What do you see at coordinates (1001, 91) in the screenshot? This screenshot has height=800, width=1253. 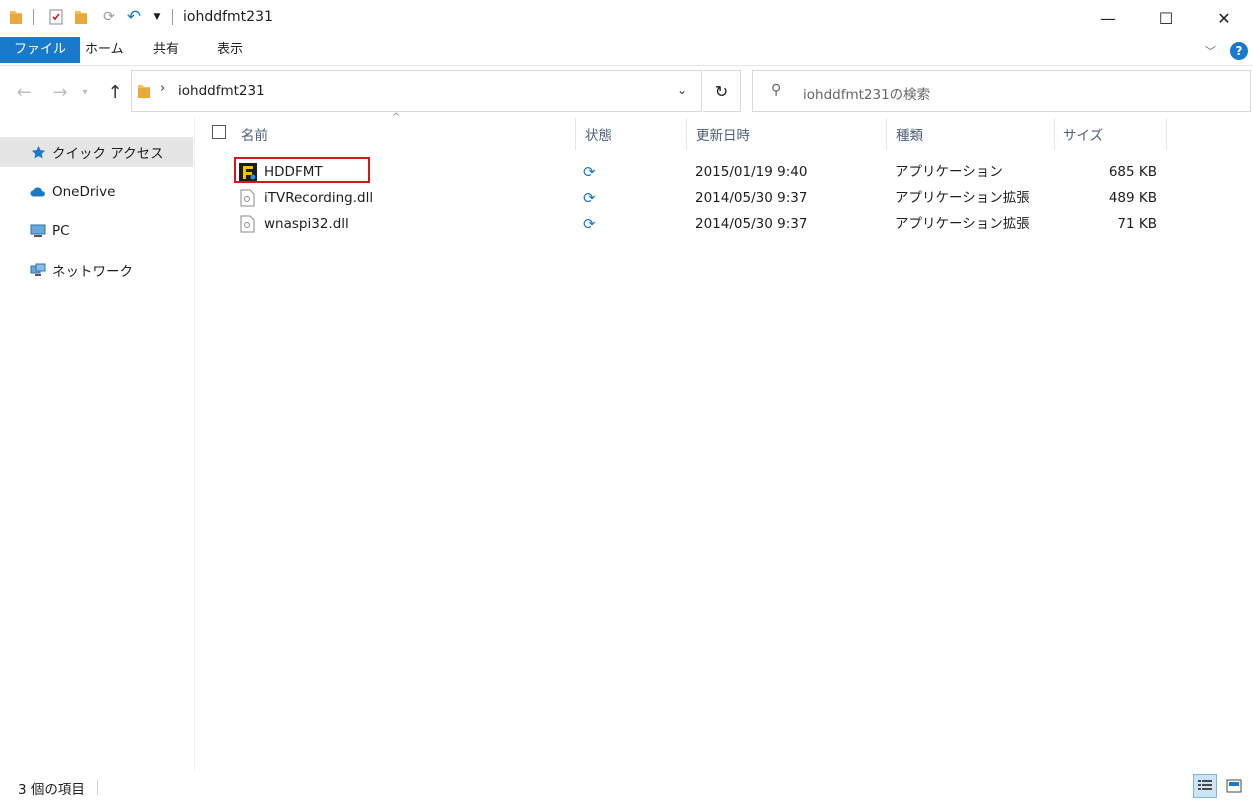 I see `search-box: ⚲ iohddfmt231の検索` at bounding box center [1001, 91].